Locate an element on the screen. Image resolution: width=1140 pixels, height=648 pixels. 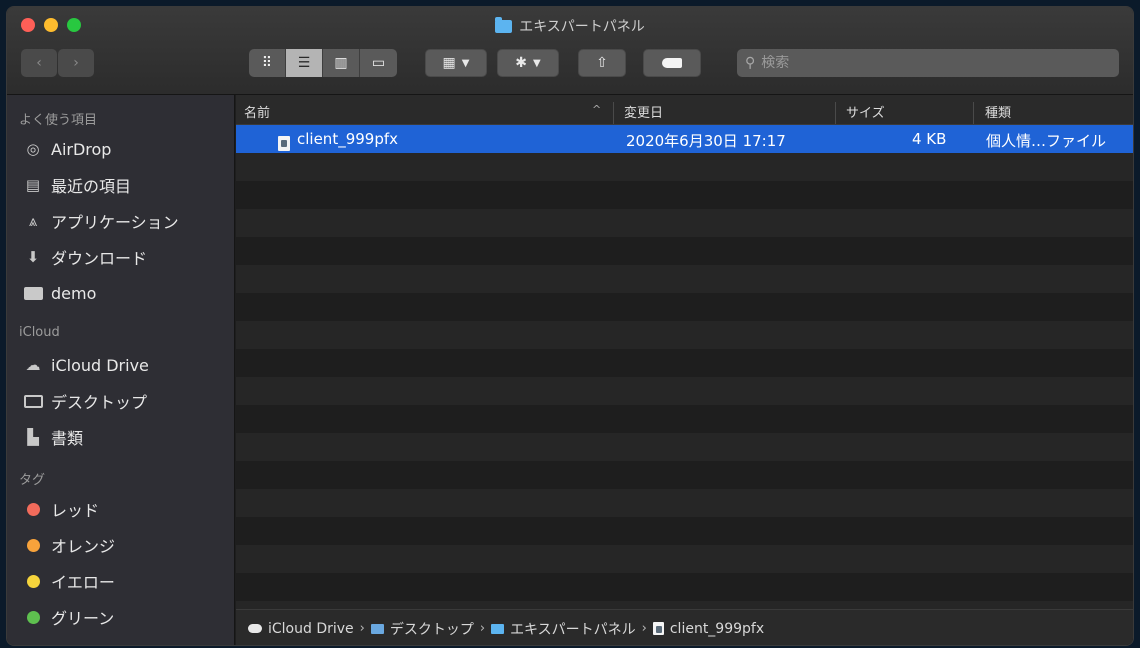
column-name-header: 名前 is located at coordinates (257, 111).